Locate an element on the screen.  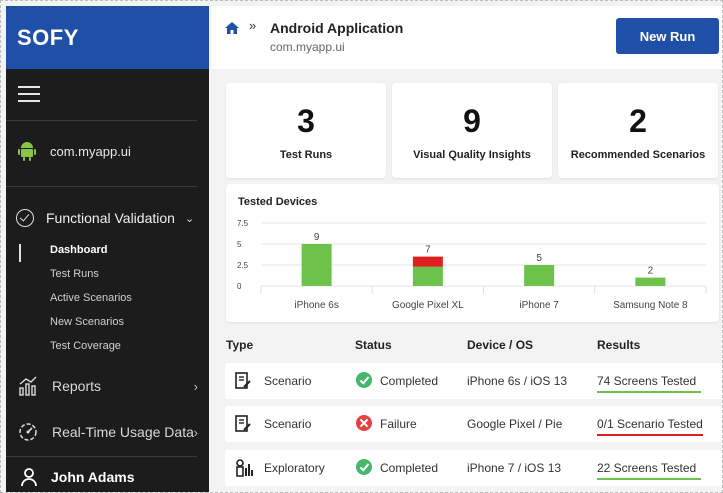
column-header-type: Type is located at coordinates (240, 345).